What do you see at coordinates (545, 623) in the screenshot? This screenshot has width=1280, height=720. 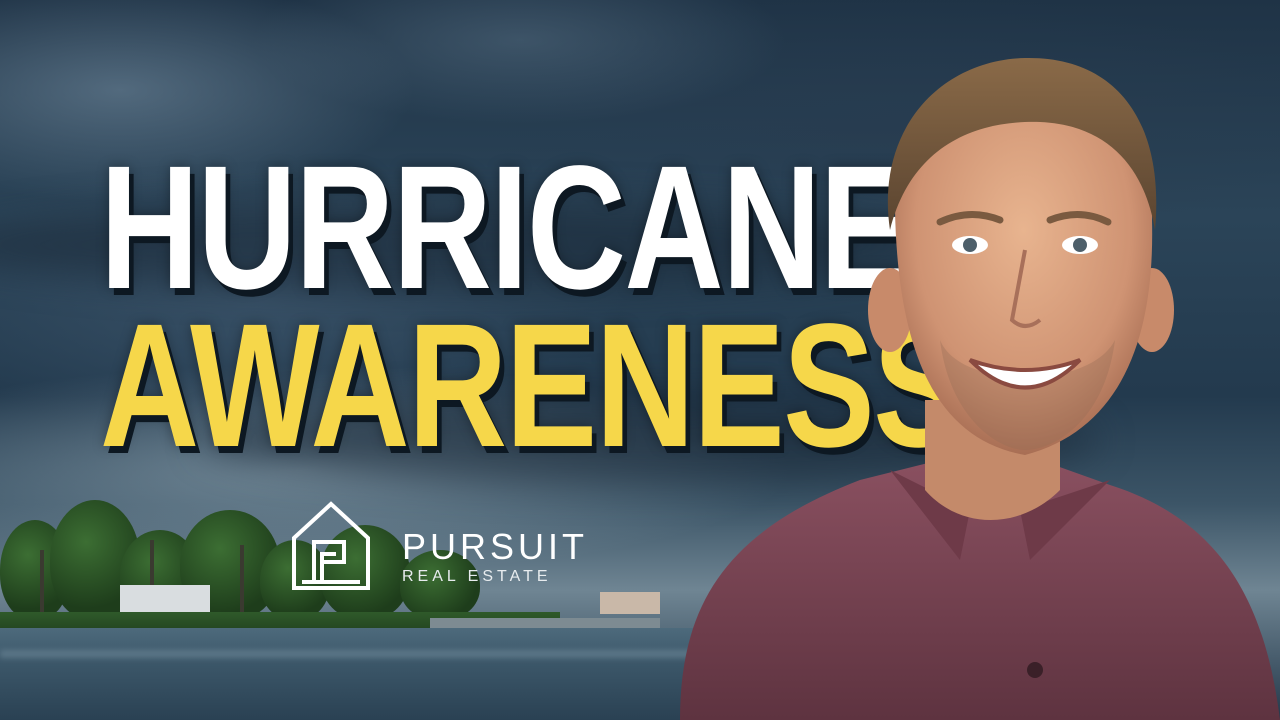 I see `dock` at bounding box center [545, 623].